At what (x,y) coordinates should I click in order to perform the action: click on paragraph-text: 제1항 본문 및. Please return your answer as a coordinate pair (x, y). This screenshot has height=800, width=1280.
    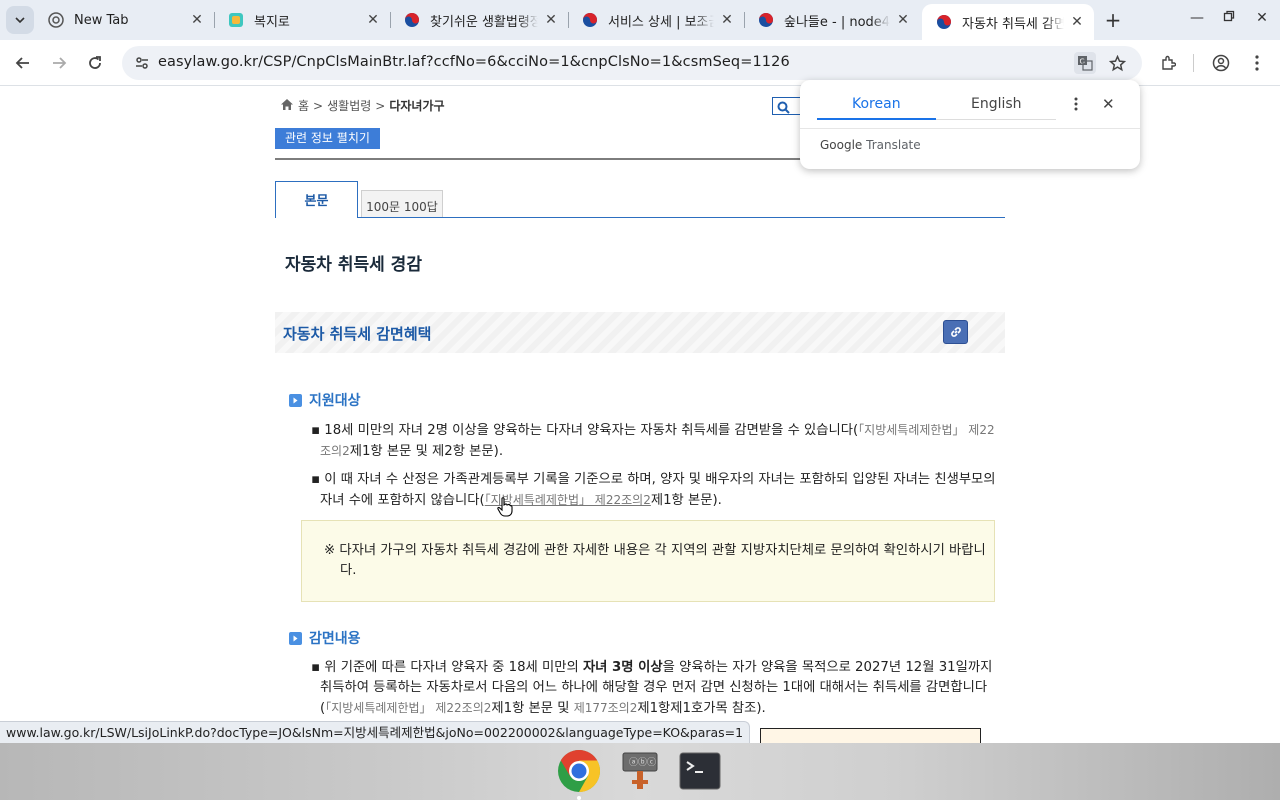
    Looking at the image, I should click on (532, 708).